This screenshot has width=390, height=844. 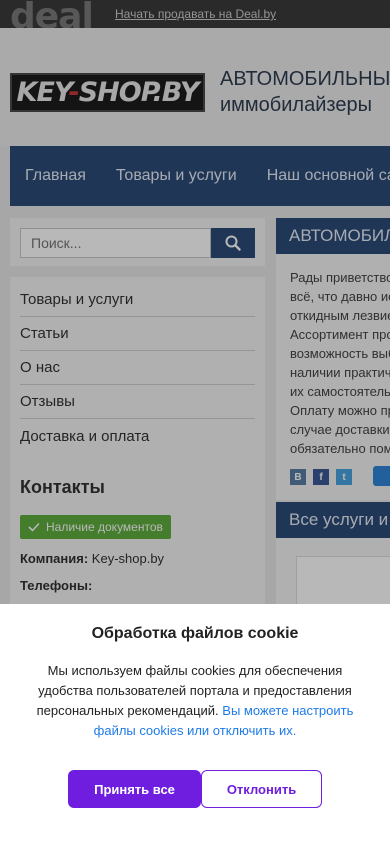 What do you see at coordinates (195, 633) in the screenshot?
I see `cookie-title: Обработка файлов cookie` at bounding box center [195, 633].